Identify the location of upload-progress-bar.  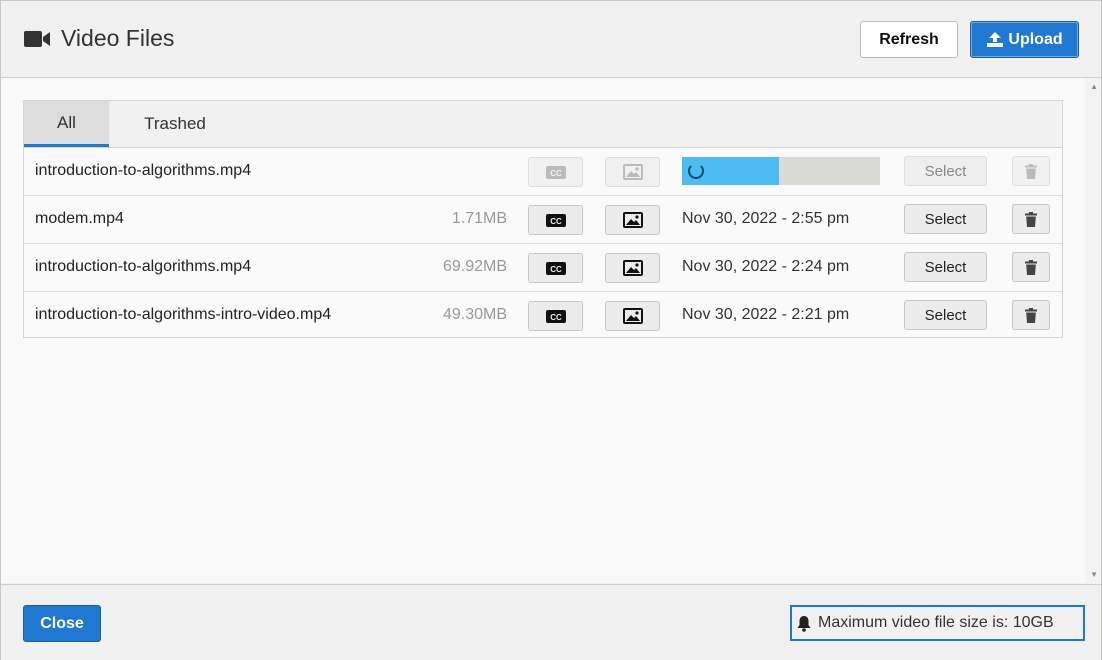
(781, 171).